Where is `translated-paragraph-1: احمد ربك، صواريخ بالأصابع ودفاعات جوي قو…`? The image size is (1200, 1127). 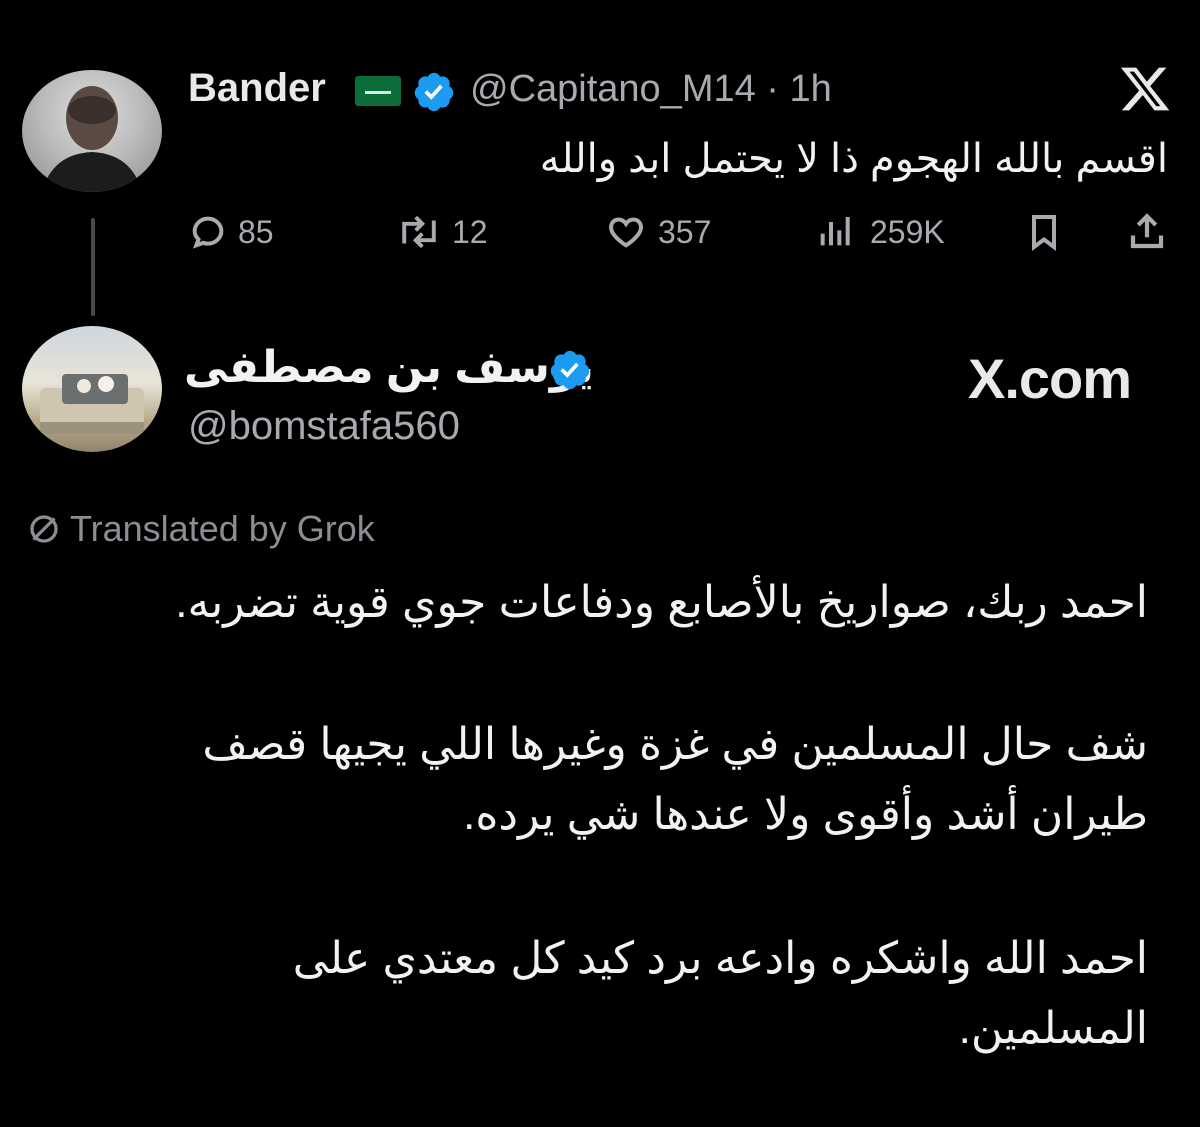
translated-paragraph-1: احمد ربك، صواريخ بالأصابع ودفاعات جوي قو… is located at coordinates (661, 602).